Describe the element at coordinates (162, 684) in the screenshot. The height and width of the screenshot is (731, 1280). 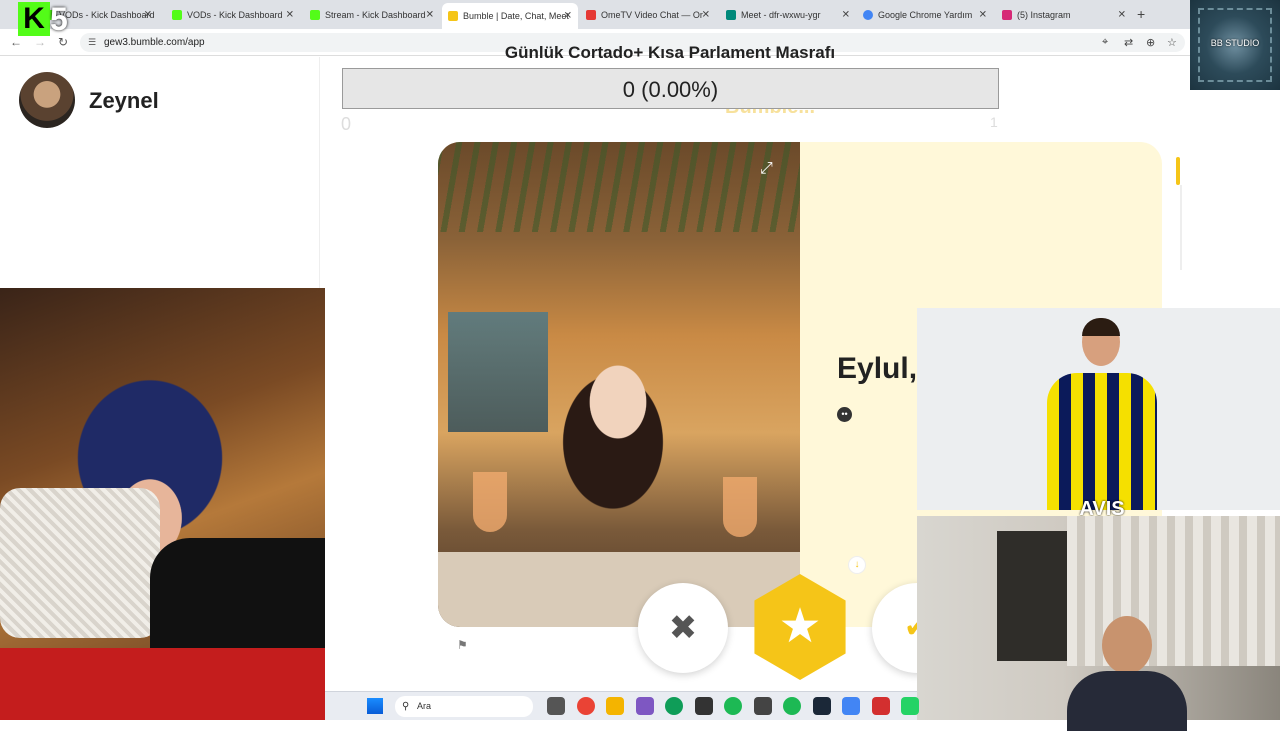
I see `webcam-table` at that location.